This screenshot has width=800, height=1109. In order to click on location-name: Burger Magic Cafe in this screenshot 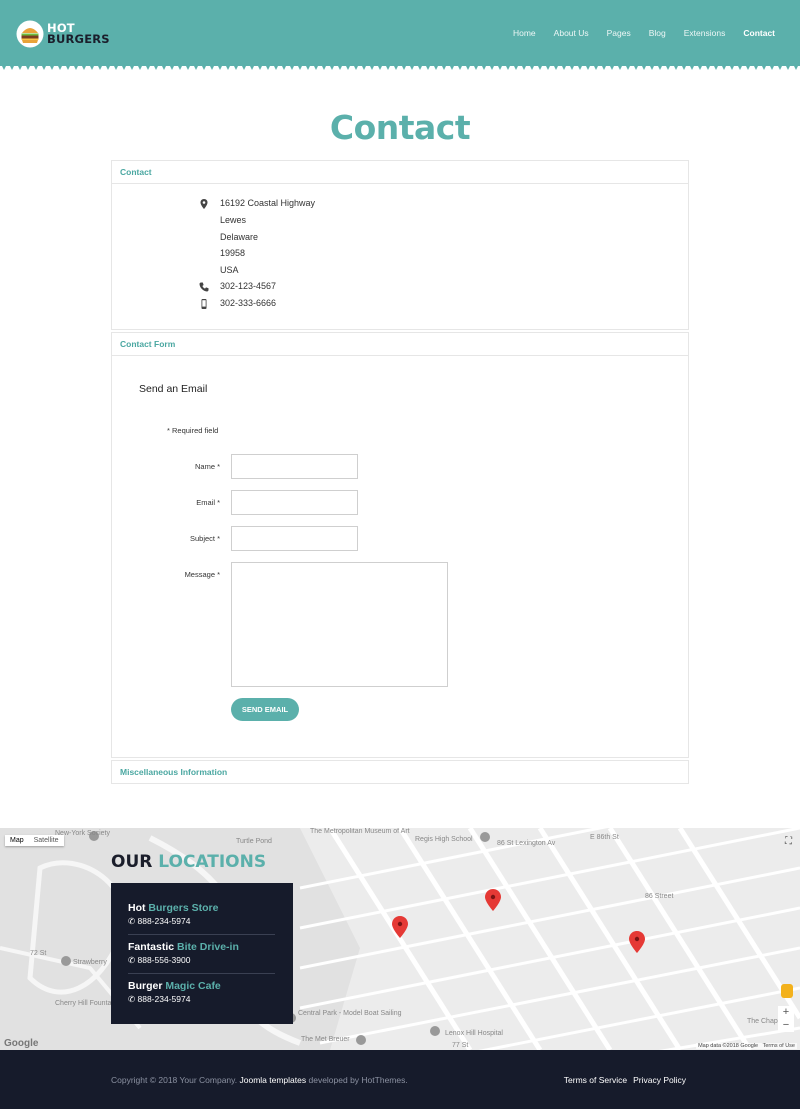, I will do `click(201, 986)`.